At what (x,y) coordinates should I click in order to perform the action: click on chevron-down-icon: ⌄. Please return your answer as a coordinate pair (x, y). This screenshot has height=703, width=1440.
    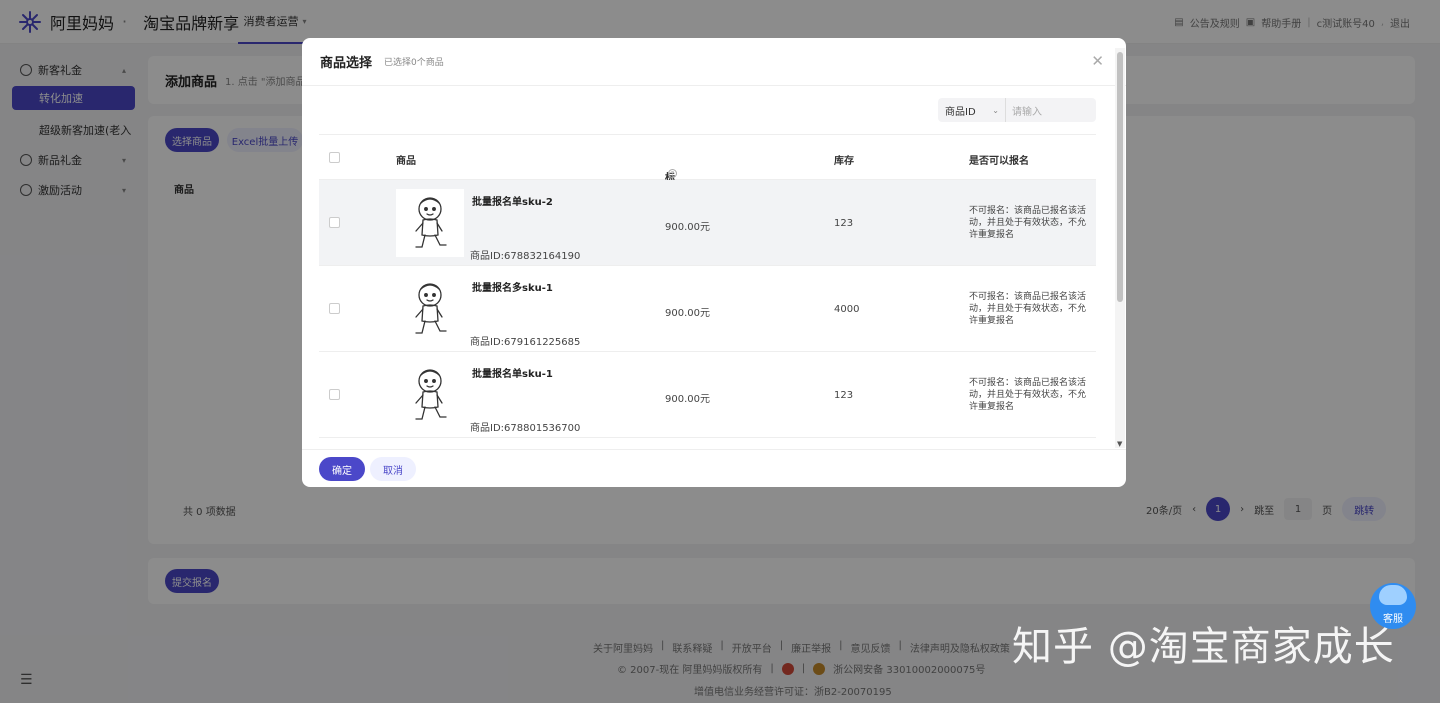
    Looking at the image, I should click on (995, 110).